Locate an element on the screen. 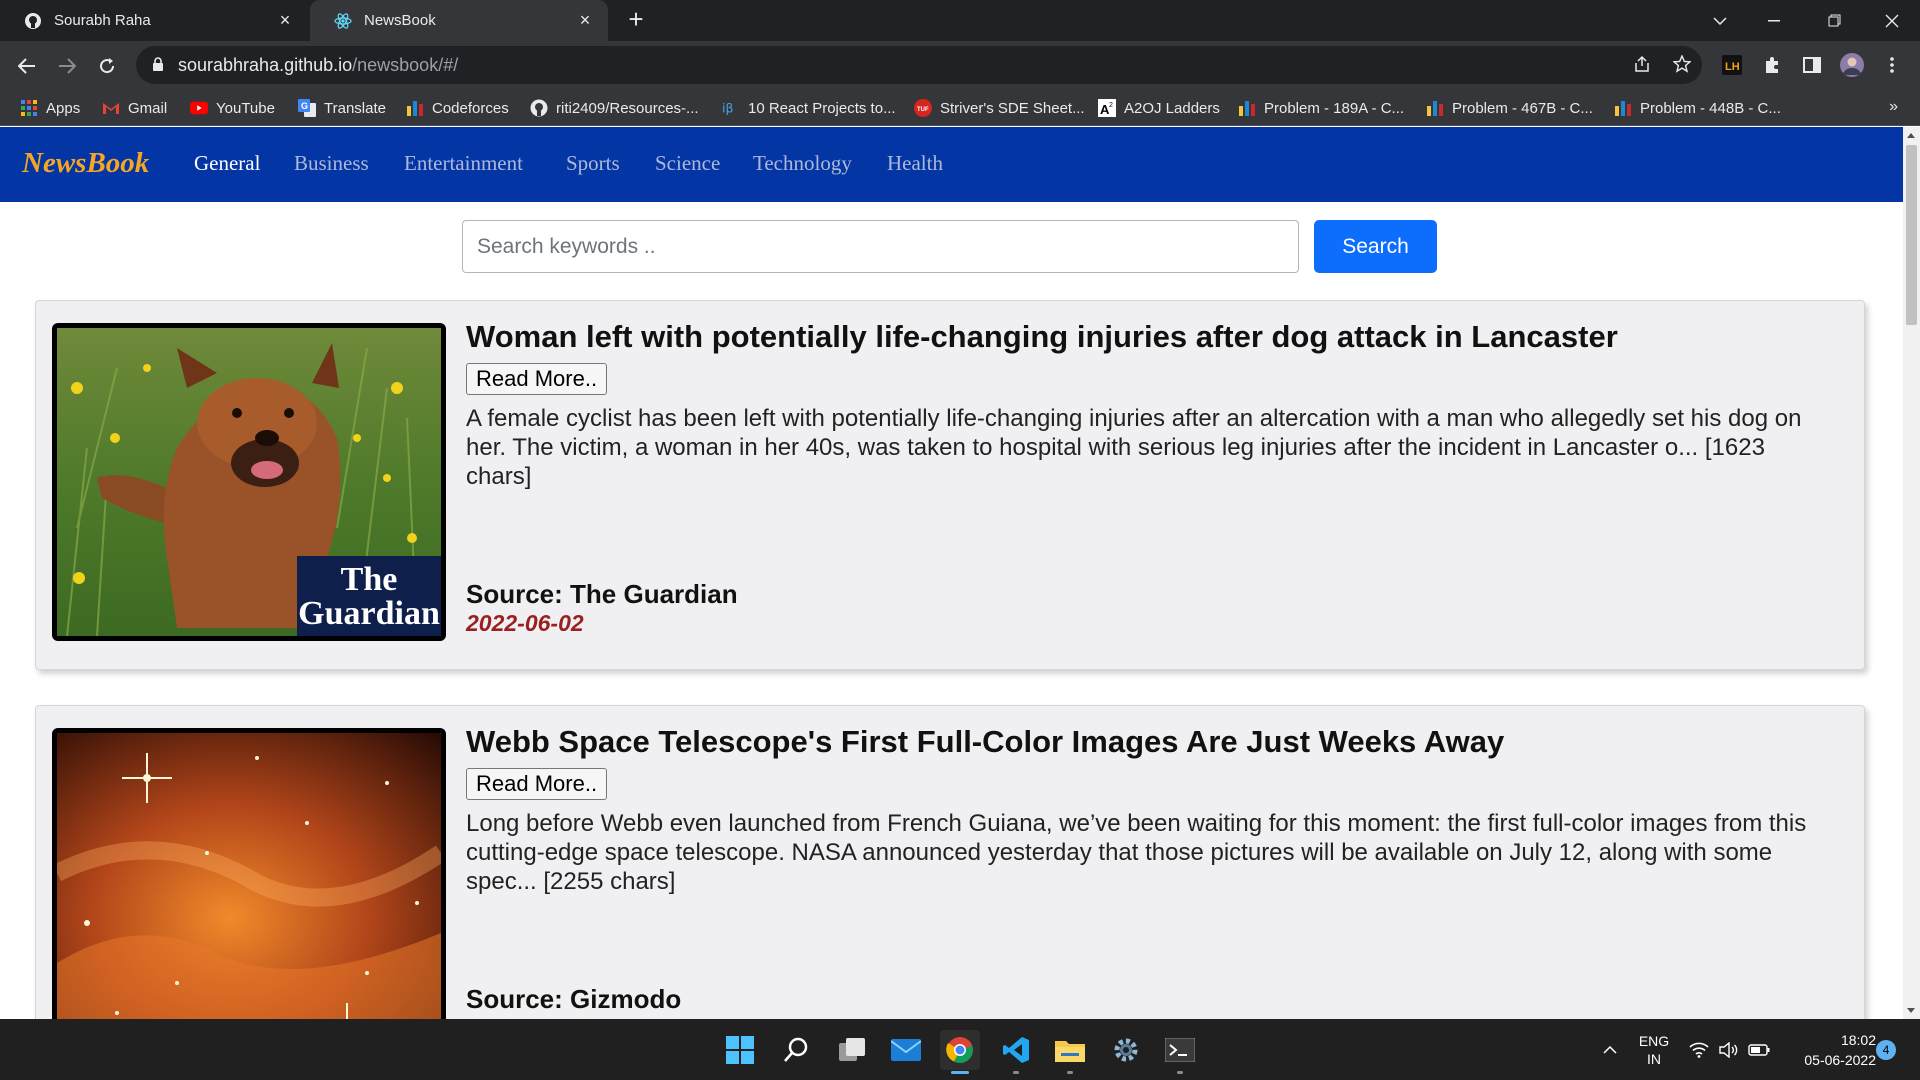 The image size is (1920, 1080). search-button: Search is located at coordinates (1375, 246).